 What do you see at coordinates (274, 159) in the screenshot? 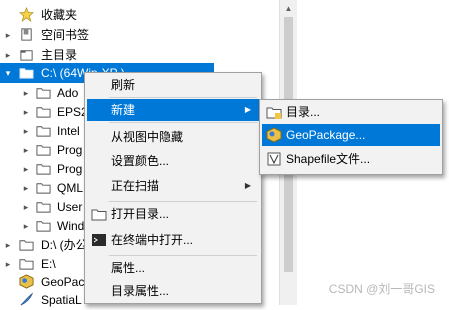
I see `shapefile-icon` at bounding box center [274, 159].